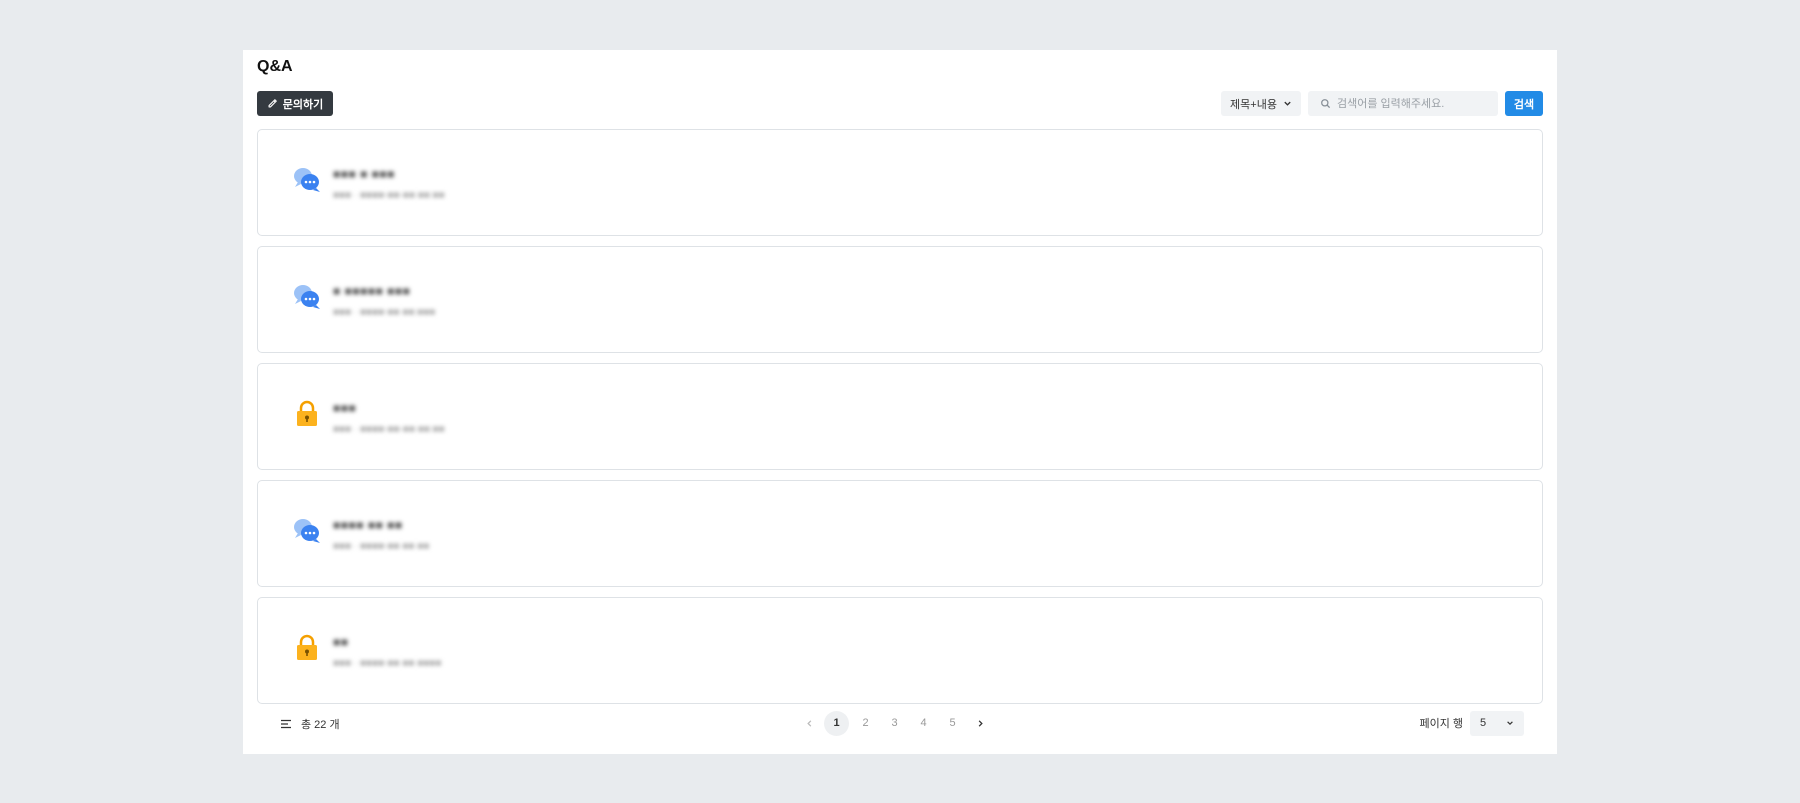  I want to click on post-title: ■■■ ■ ■■■, so click(364, 174).